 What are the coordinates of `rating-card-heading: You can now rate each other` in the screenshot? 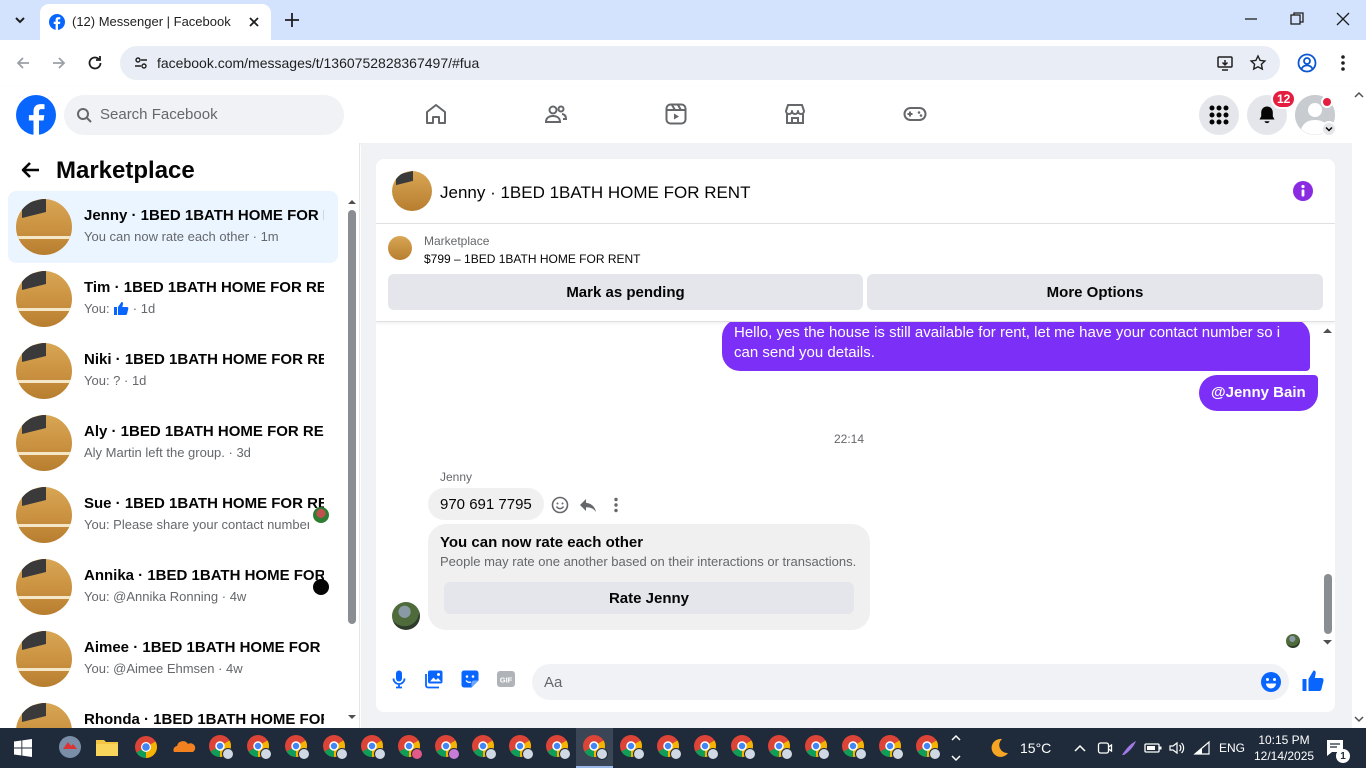 It's located at (542, 542).